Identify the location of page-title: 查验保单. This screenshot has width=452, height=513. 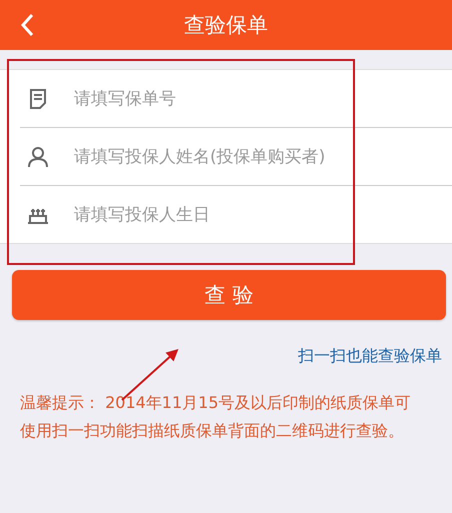
(226, 25).